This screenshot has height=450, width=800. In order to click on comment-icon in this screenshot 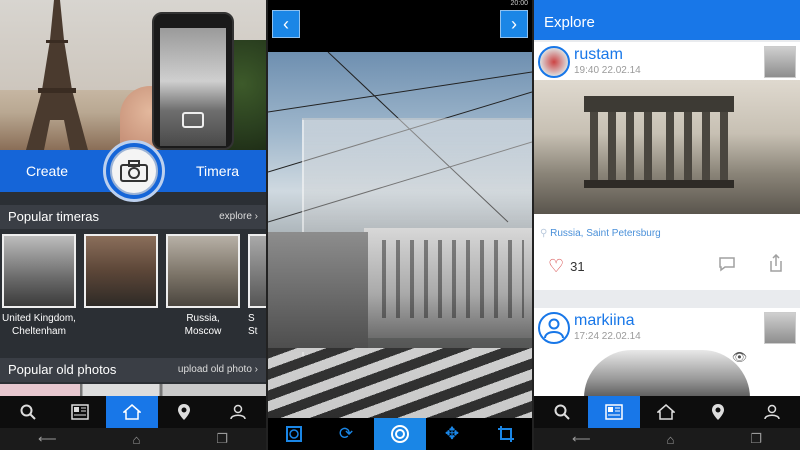, I will do `click(727, 266)`.